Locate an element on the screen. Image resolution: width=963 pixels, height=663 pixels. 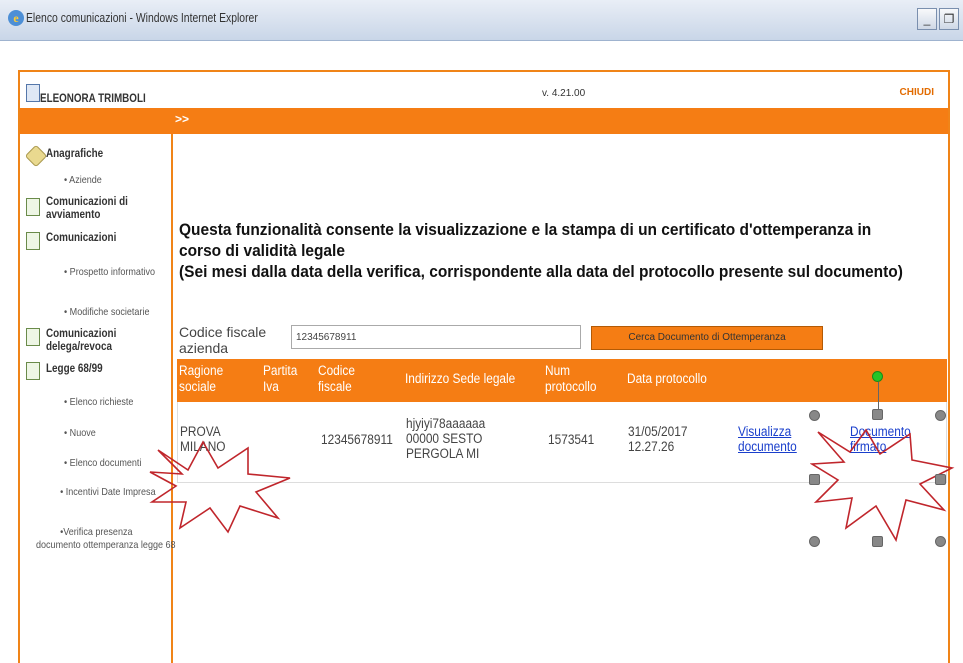
sidebar-item-delega: Comunicazioni delega/revoca is located at coordinates (106, 341).